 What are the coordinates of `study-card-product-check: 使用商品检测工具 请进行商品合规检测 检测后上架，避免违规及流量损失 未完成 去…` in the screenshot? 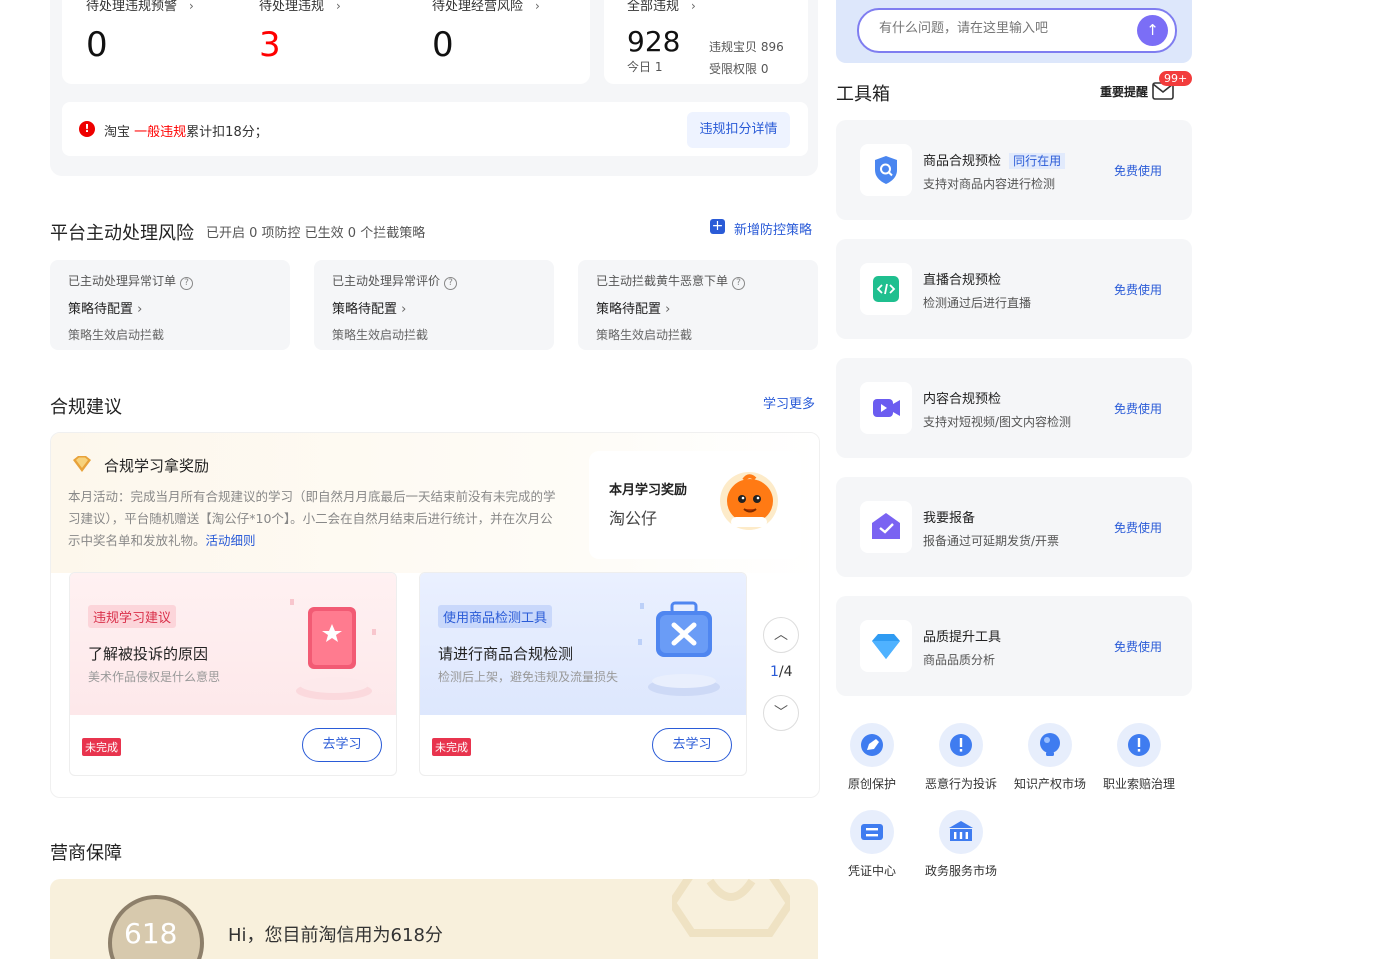 It's located at (583, 674).